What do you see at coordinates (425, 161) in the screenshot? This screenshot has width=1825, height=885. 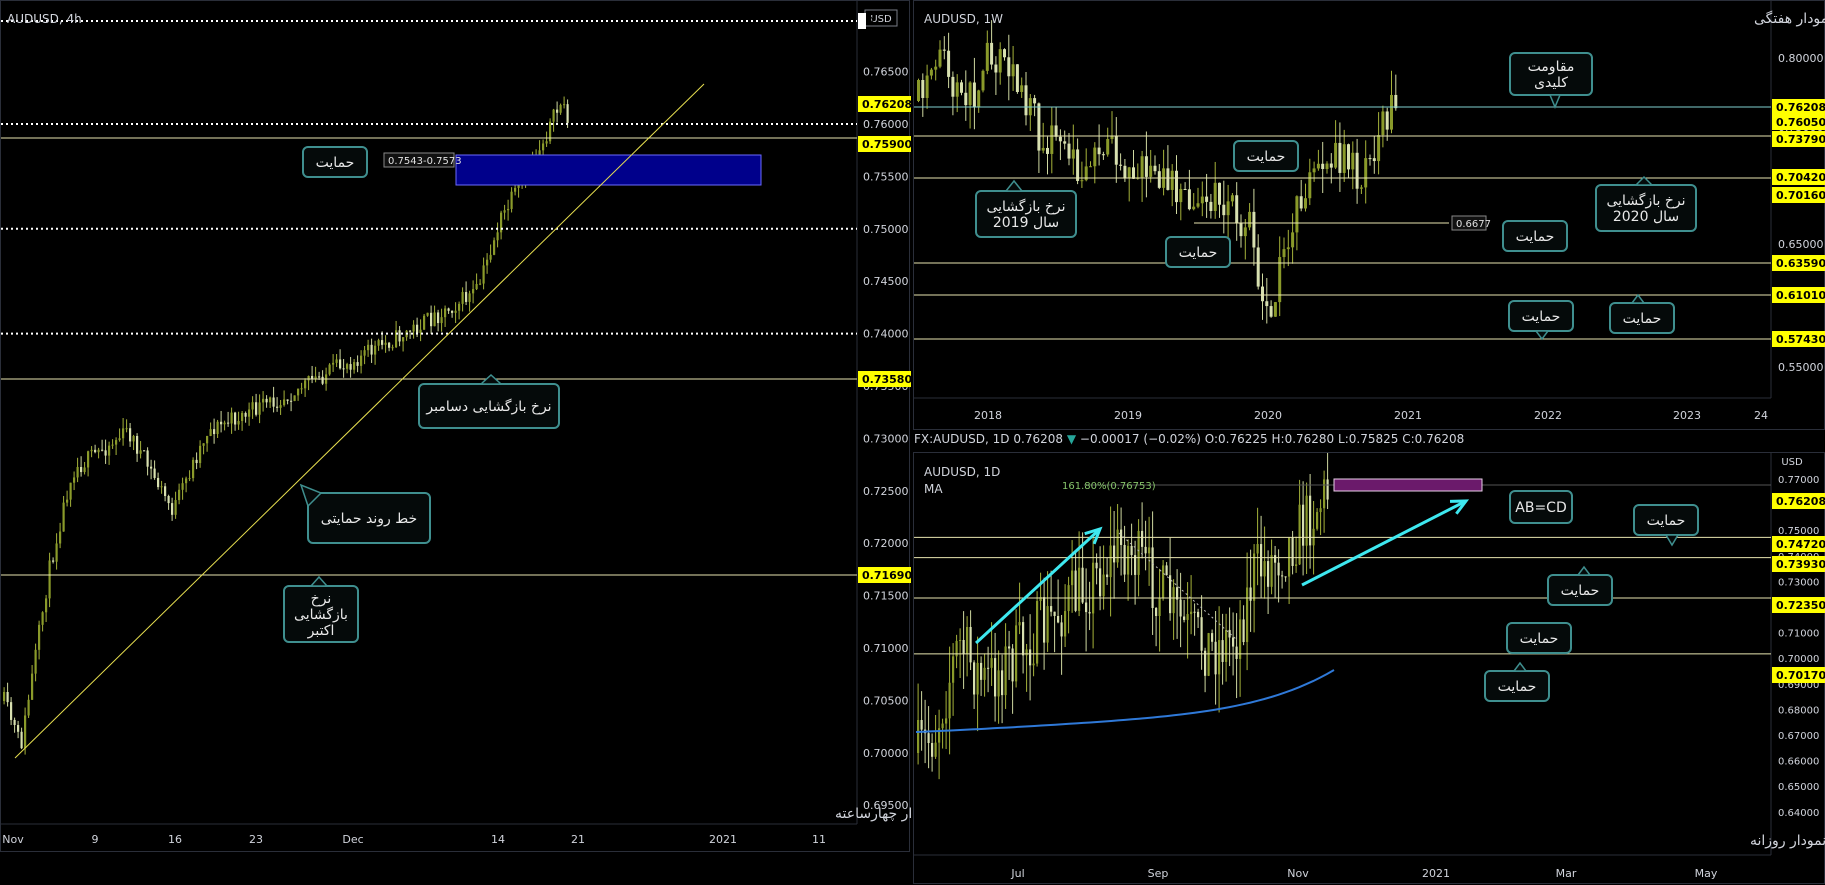 I see `zone-label: 0.7543-0.7573` at bounding box center [425, 161].